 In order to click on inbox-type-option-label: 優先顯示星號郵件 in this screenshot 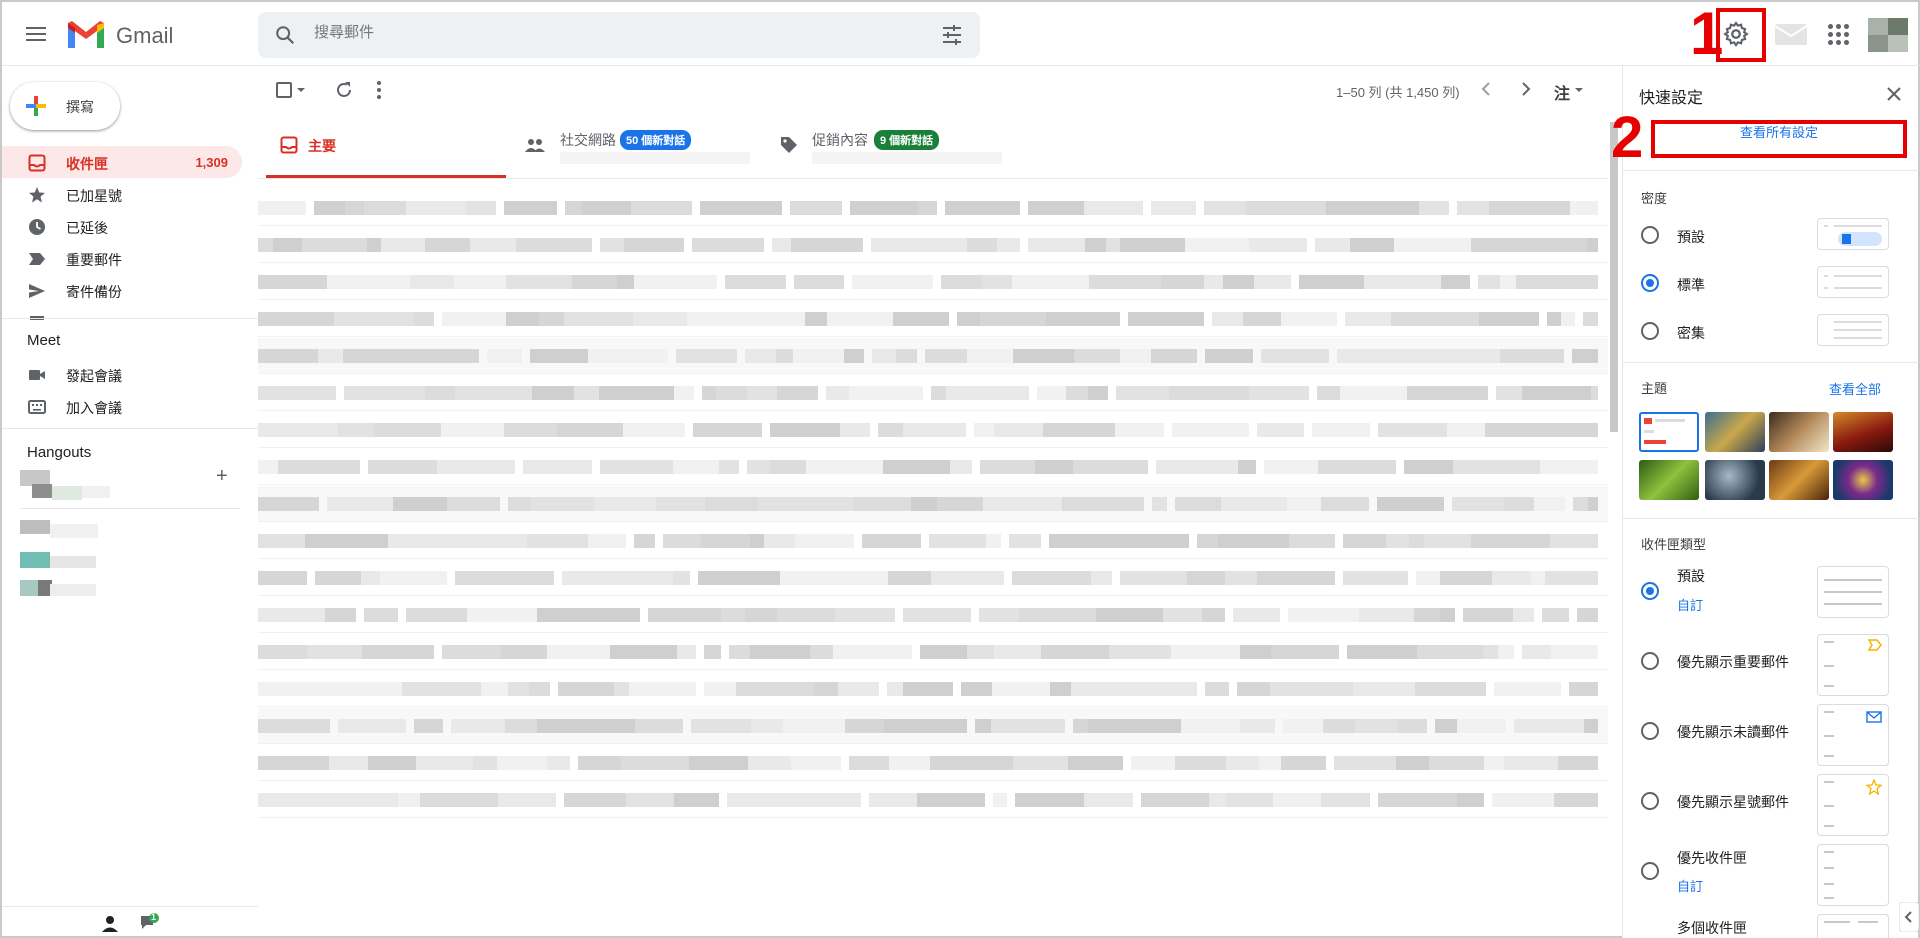, I will do `click(1733, 802)`.